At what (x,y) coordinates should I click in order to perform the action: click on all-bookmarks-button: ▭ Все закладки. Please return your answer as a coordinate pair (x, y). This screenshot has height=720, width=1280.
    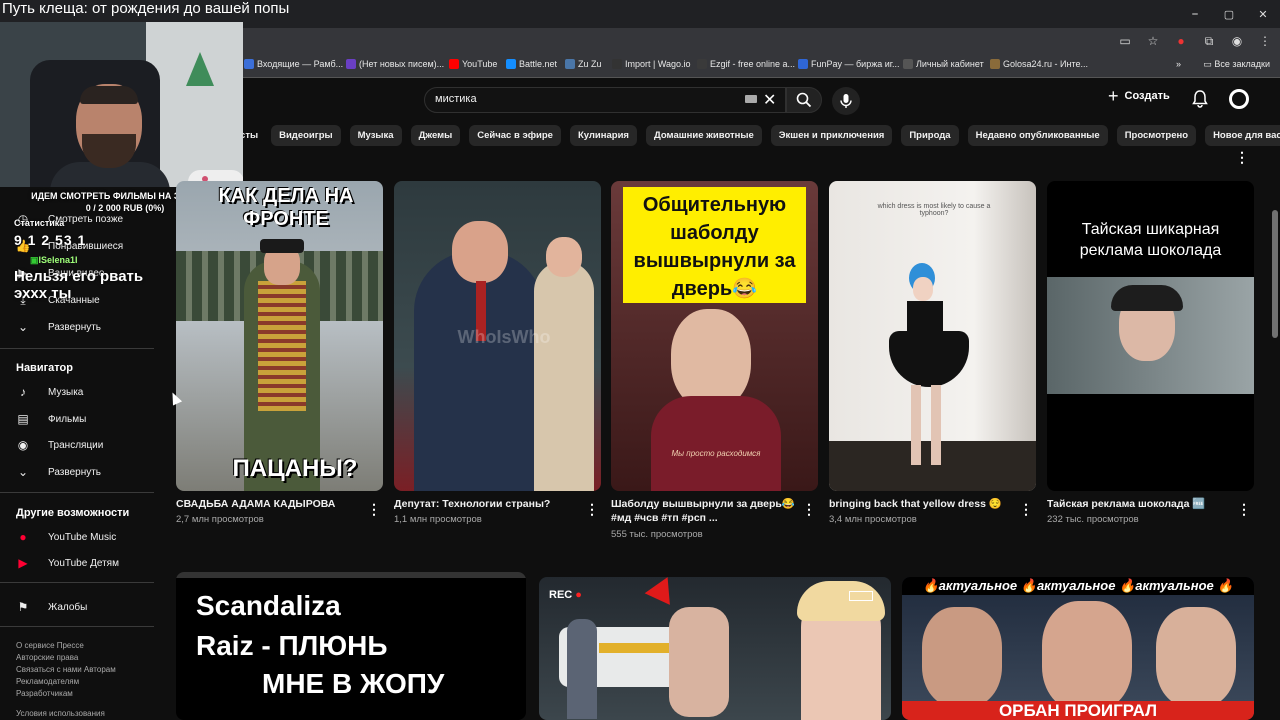
    Looking at the image, I should click on (1236, 64).